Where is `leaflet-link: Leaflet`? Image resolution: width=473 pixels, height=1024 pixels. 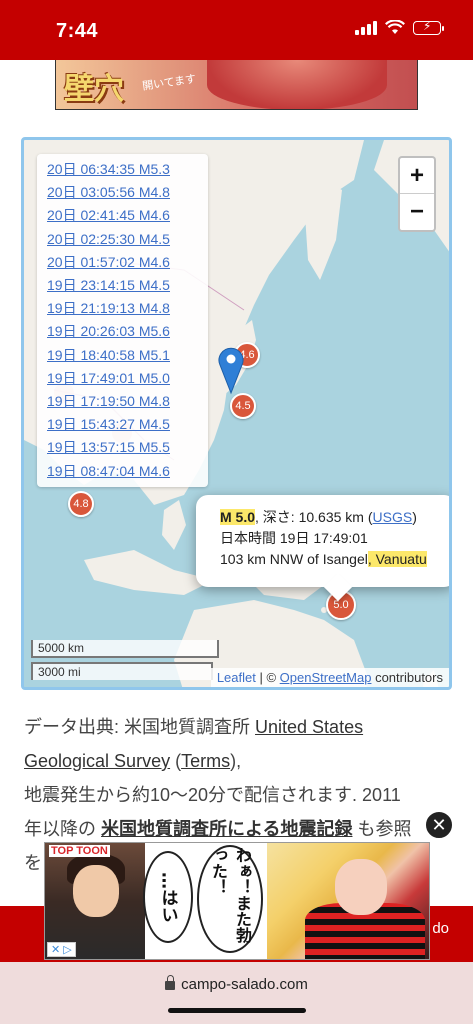
leaflet-link: Leaflet is located at coordinates (236, 677).